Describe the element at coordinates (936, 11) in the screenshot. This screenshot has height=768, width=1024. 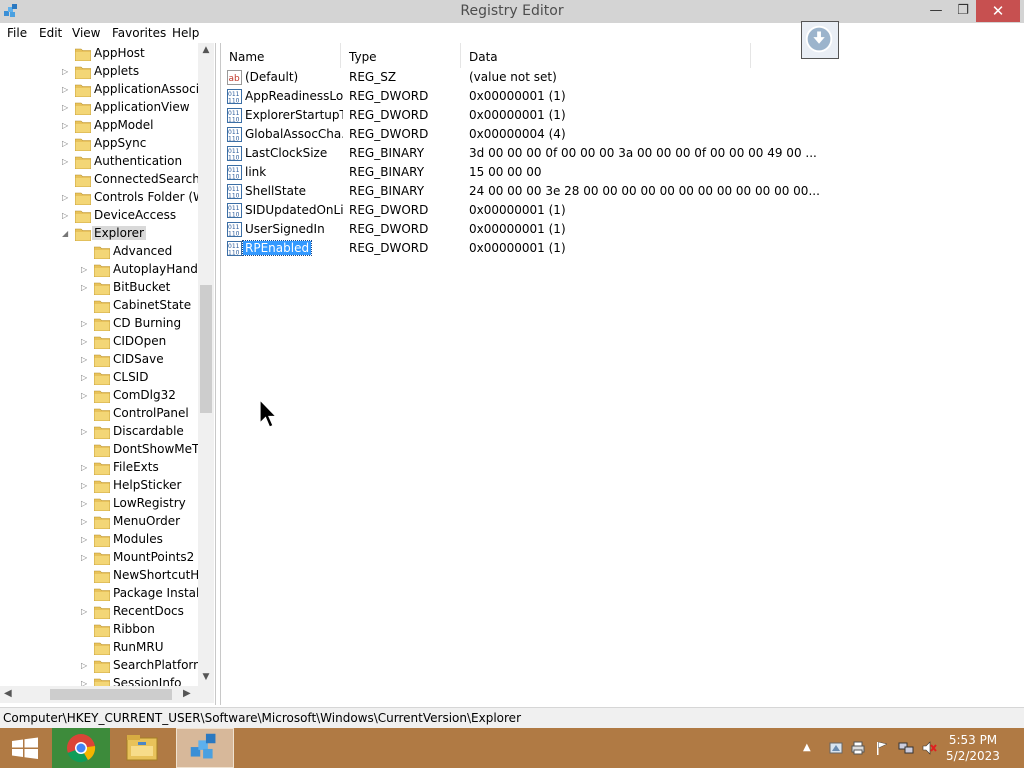
I see `minimize-button: —` at that location.